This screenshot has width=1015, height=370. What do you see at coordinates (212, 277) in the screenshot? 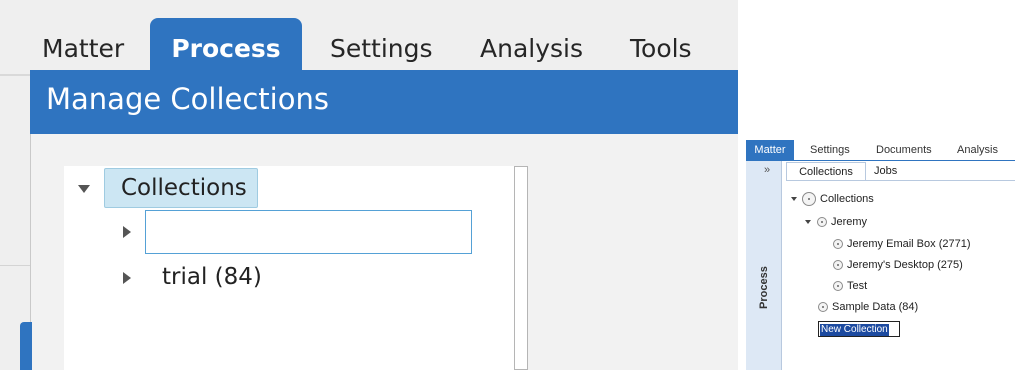
I see `tree-item-trial: trial (84)` at bounding box center [212, 277].